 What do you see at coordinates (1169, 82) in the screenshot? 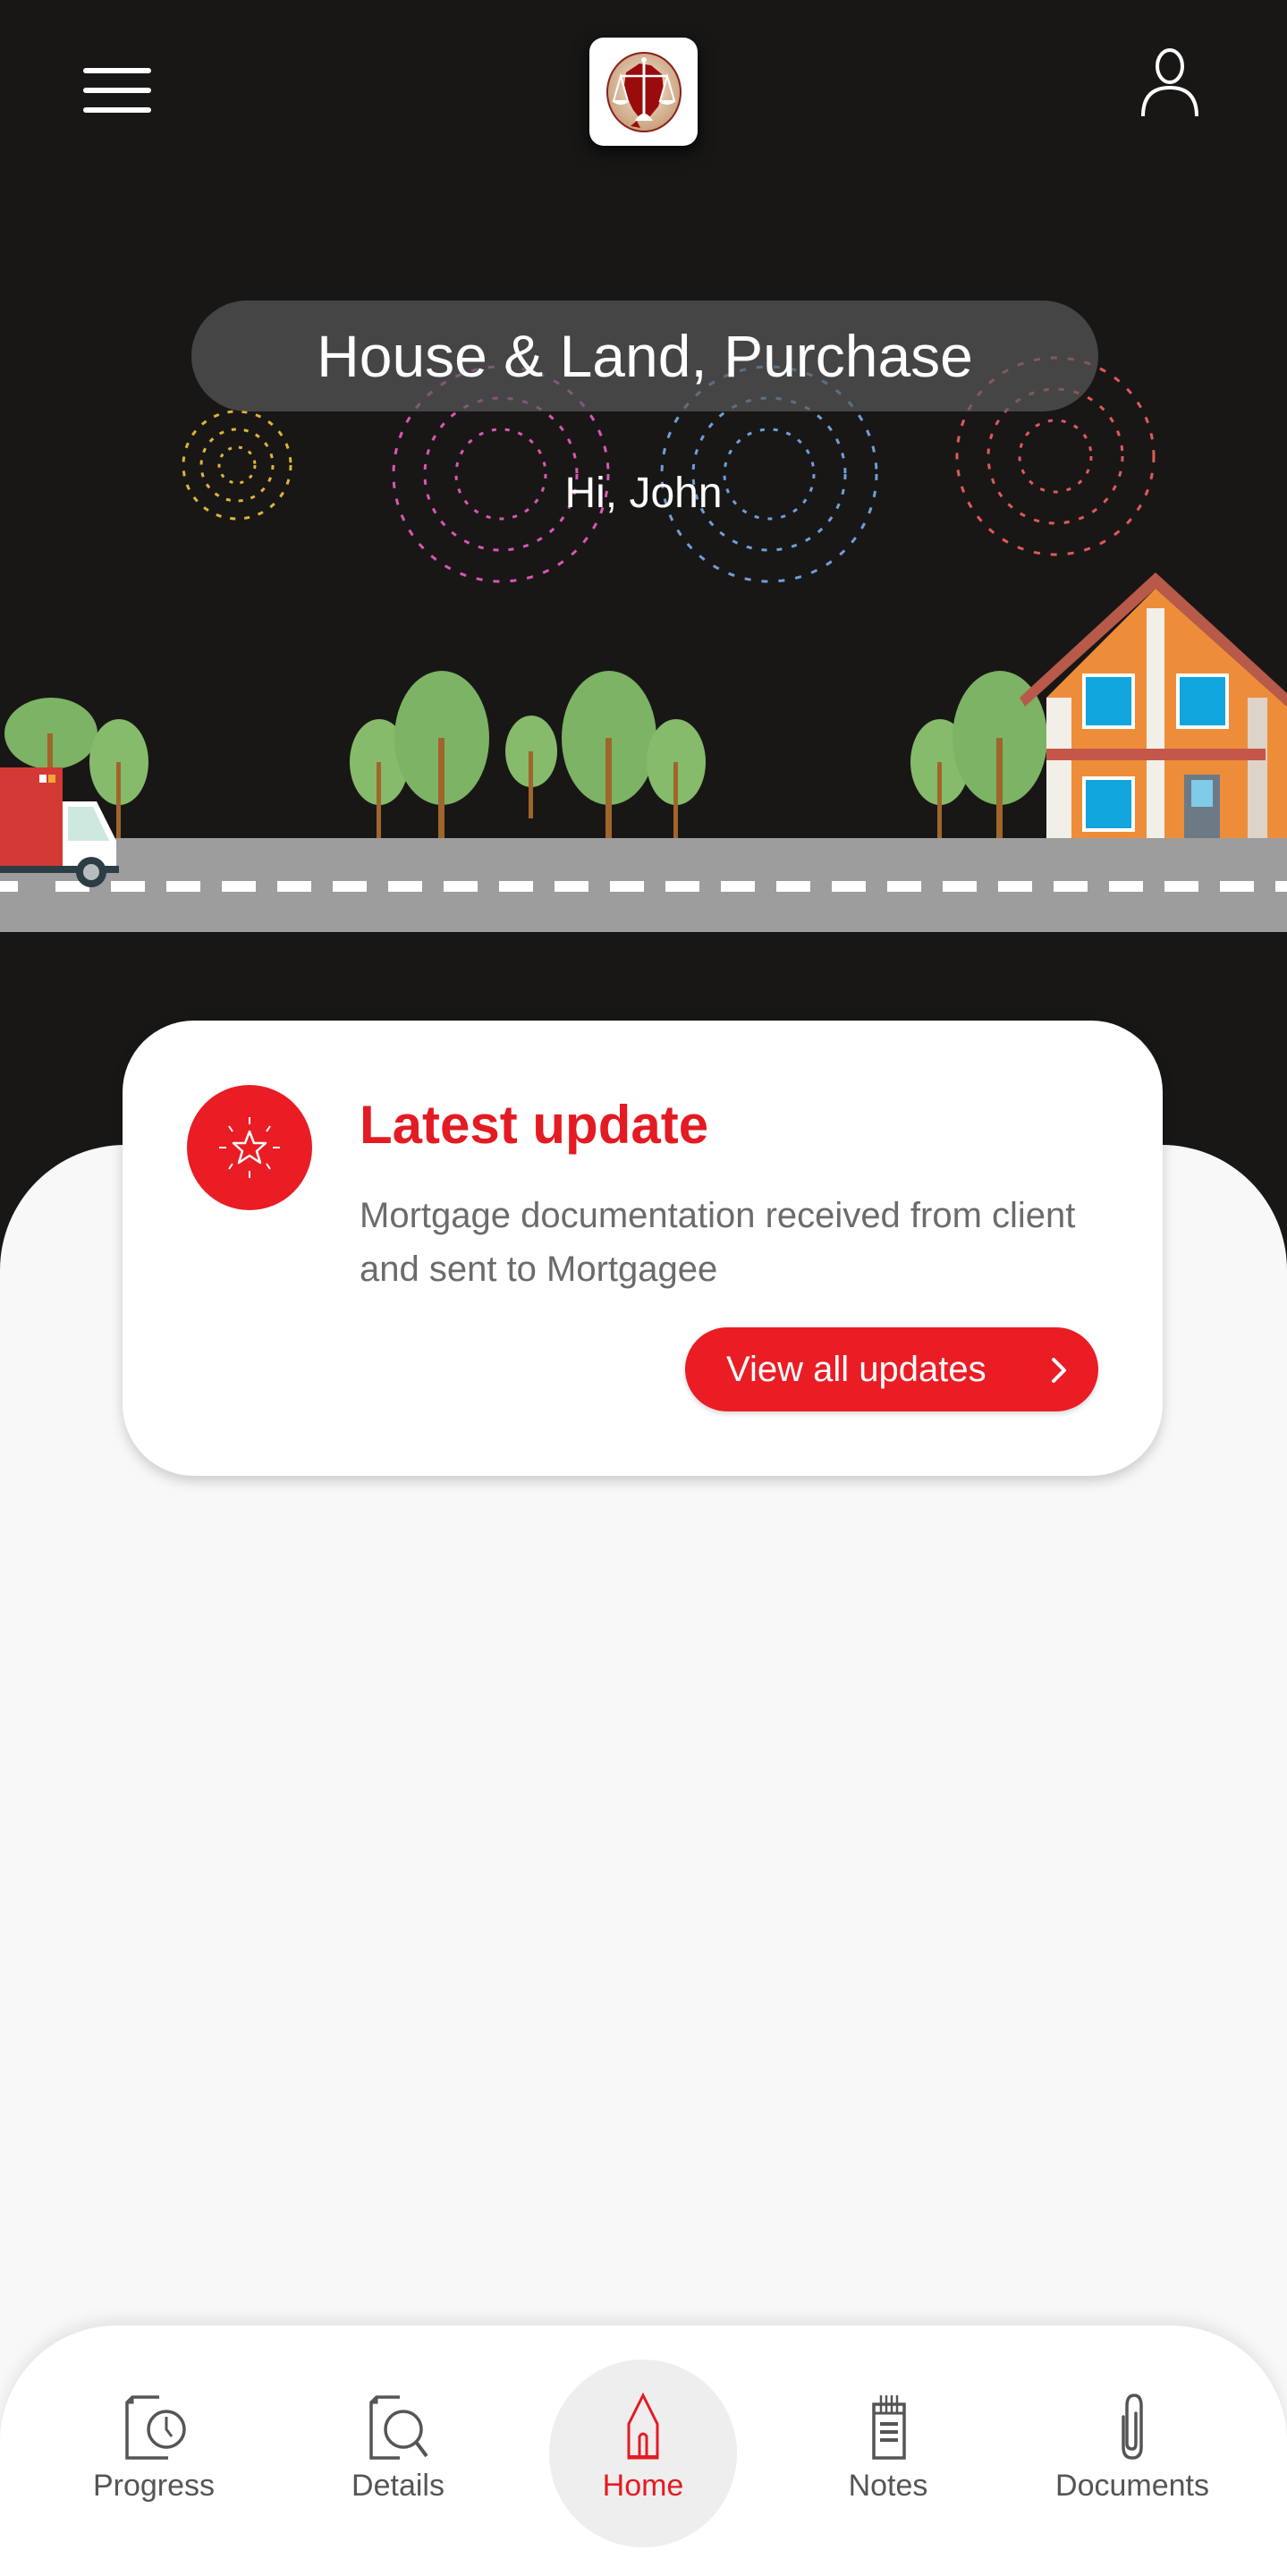
I see `user-profile-icon` at bounding box center [1169, 82].